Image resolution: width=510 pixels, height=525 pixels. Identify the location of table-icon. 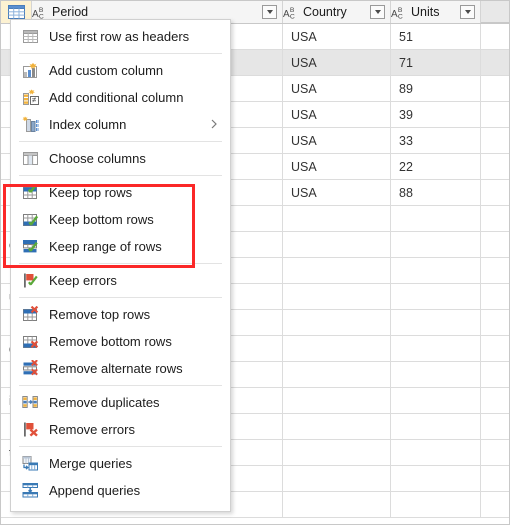
(16, 12).